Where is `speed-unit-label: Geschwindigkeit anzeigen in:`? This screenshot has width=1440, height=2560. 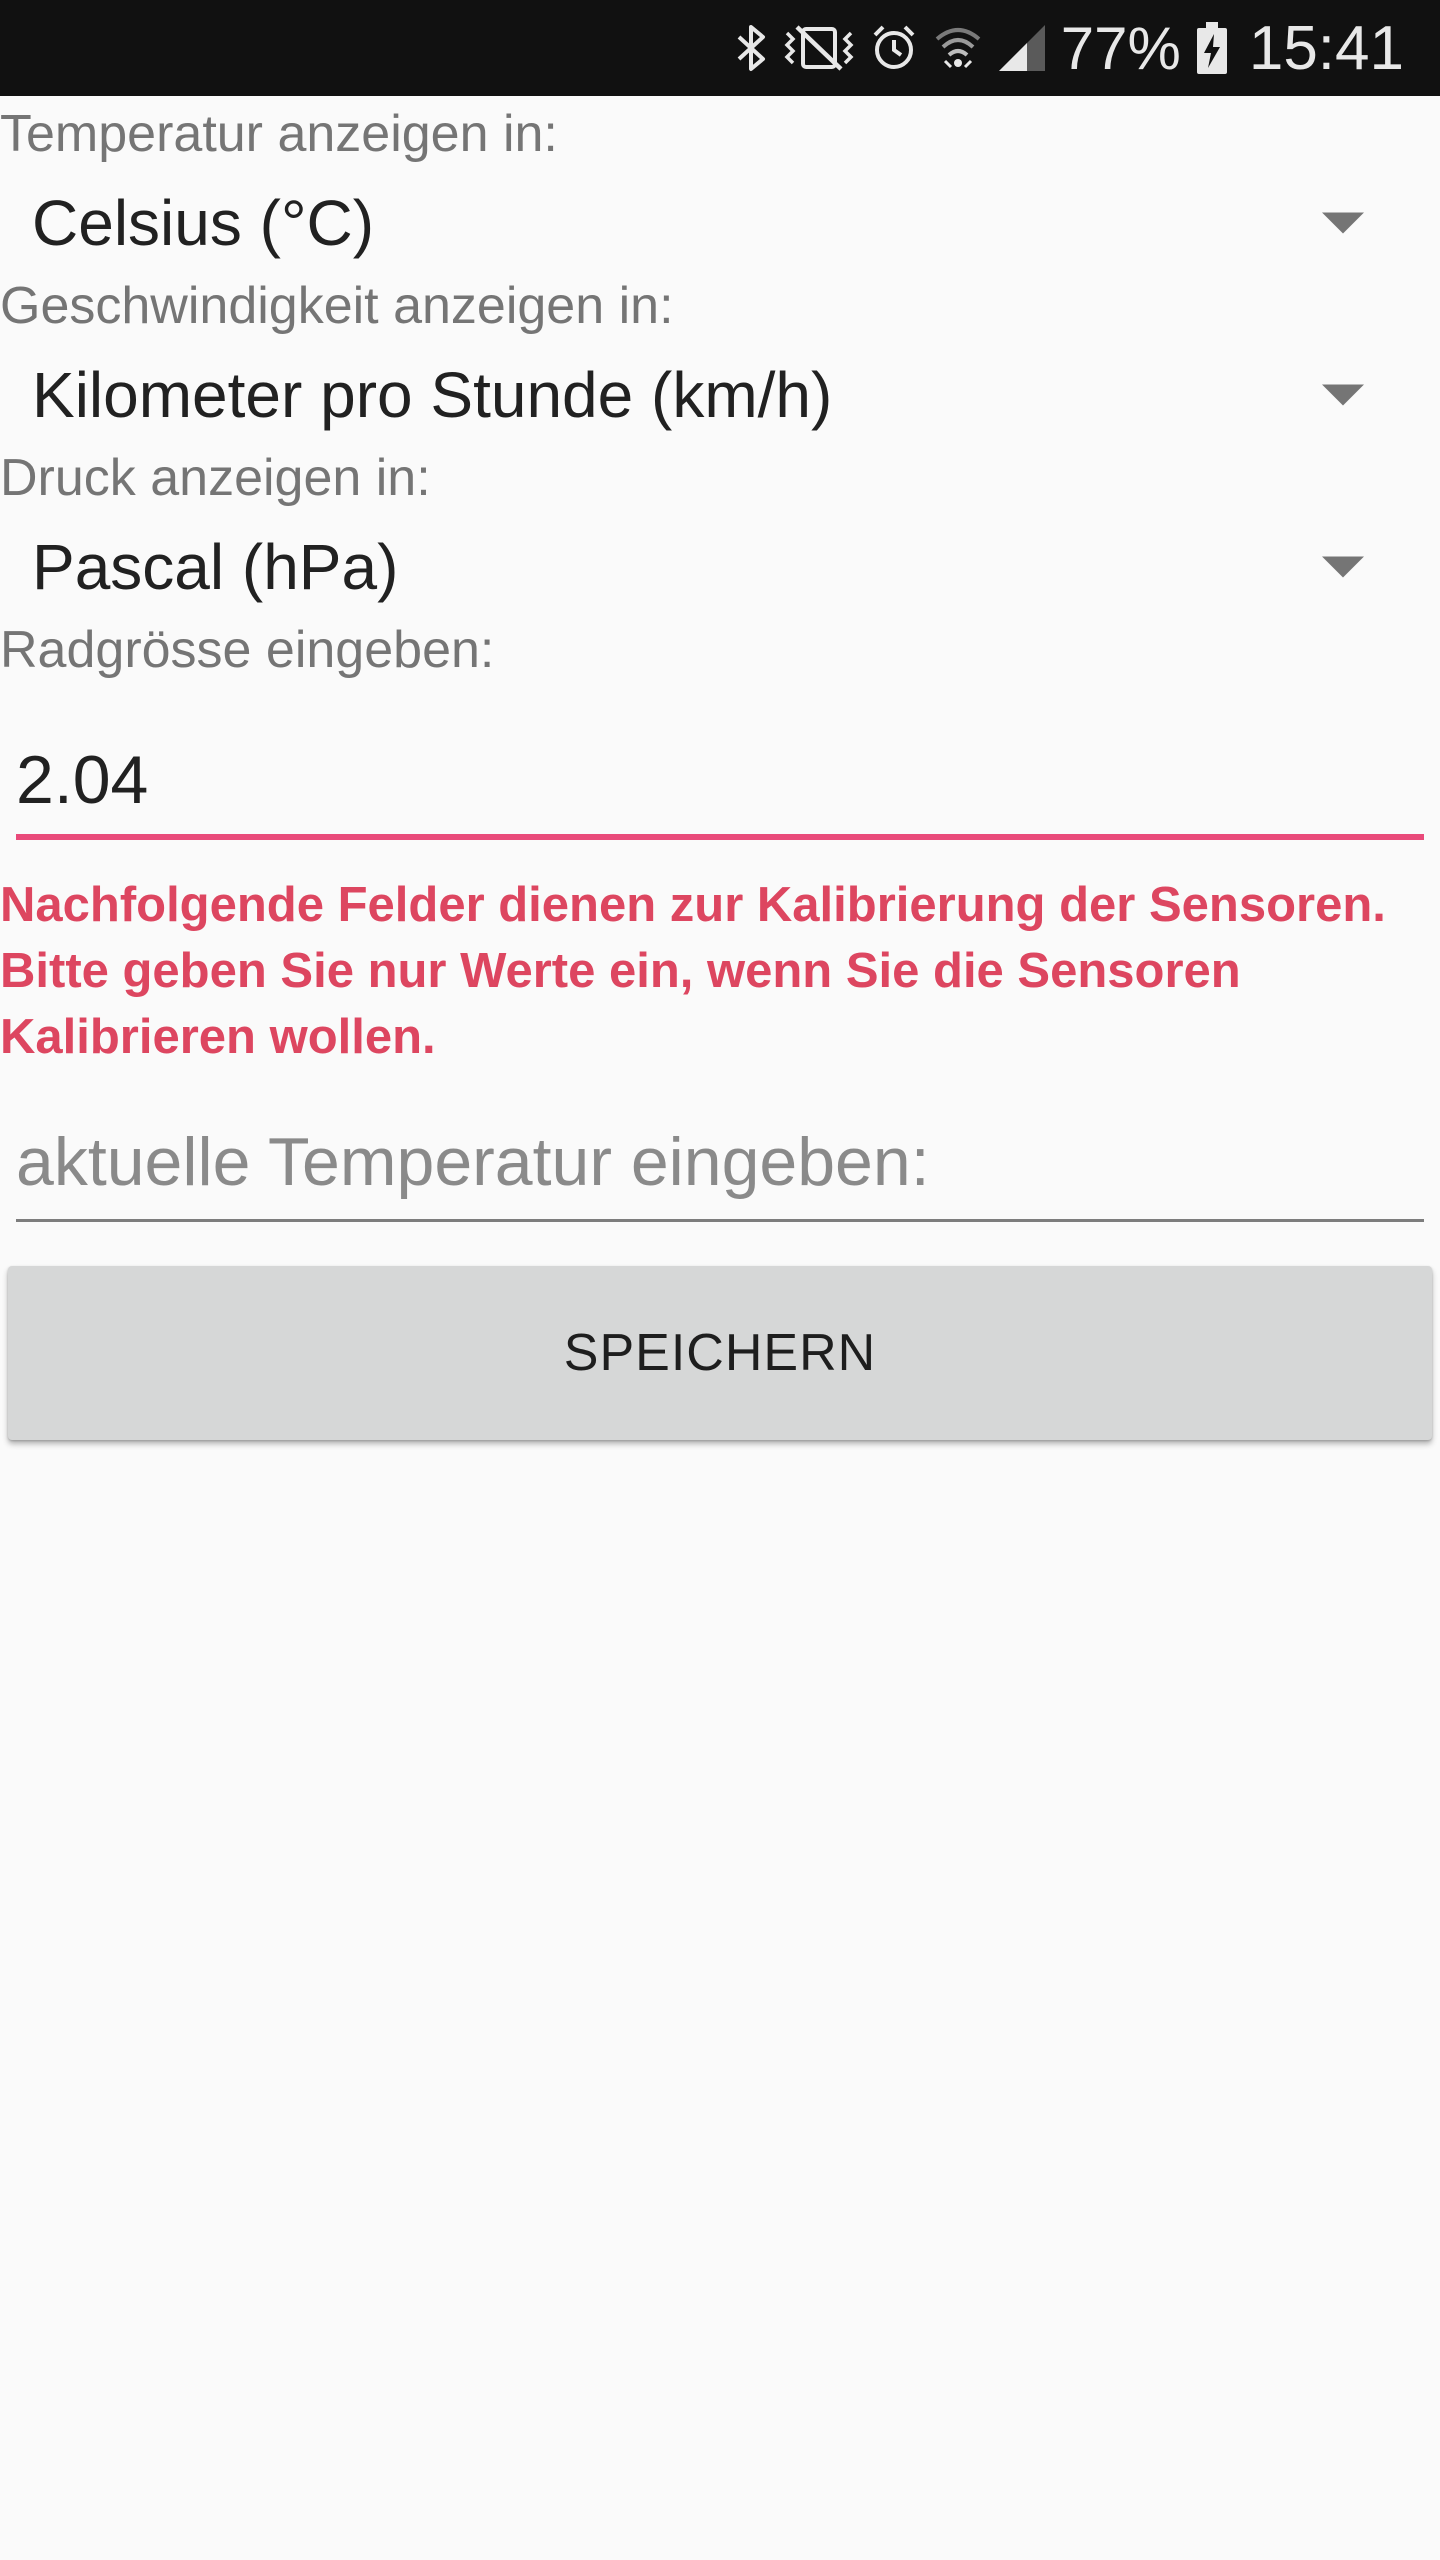 speed-unit-label: Geschwindigkeit anzeigen in: is located at coordinates (337, 306).